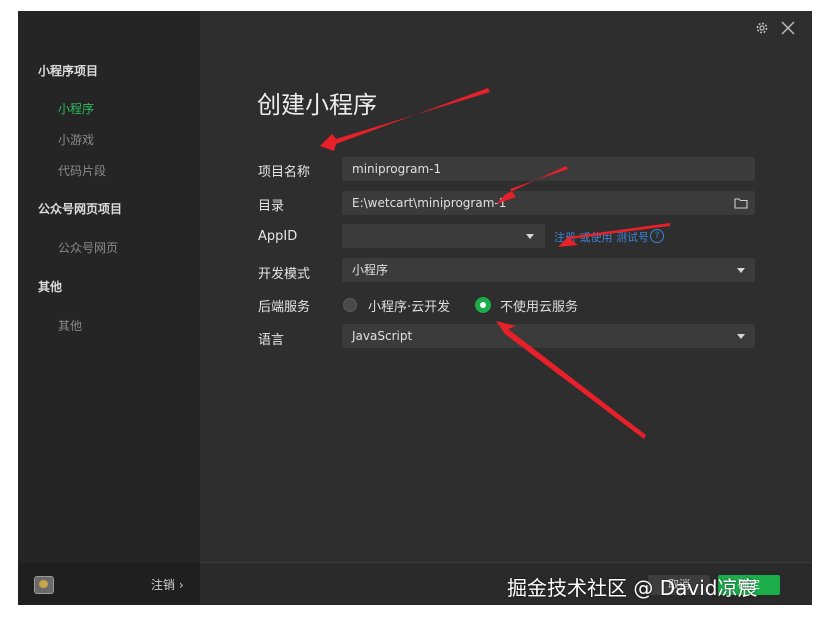 Image resolution: width=831 pixels, height=618 pixels. What do you see at coordinates (82, 170) in the screenshot?
I see `sidebar-item-code-snippet: 代码片段` at bounding box center [82, 170].